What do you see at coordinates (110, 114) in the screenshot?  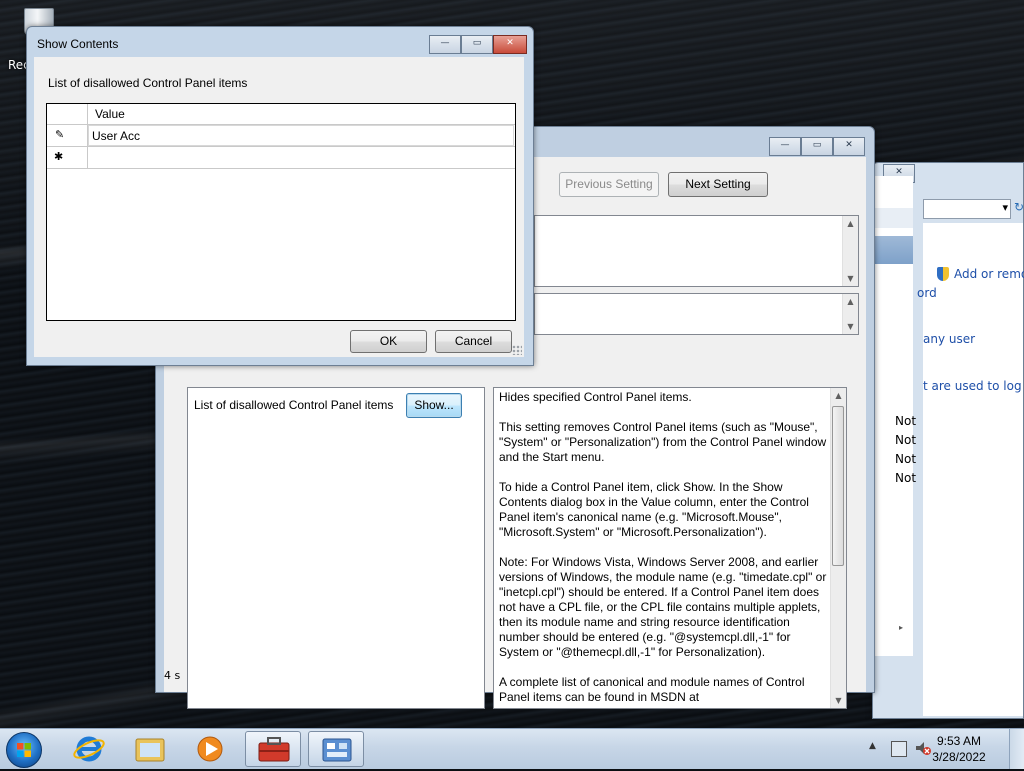 I see `column-header-value: Value` at bounding box center [110, 114].